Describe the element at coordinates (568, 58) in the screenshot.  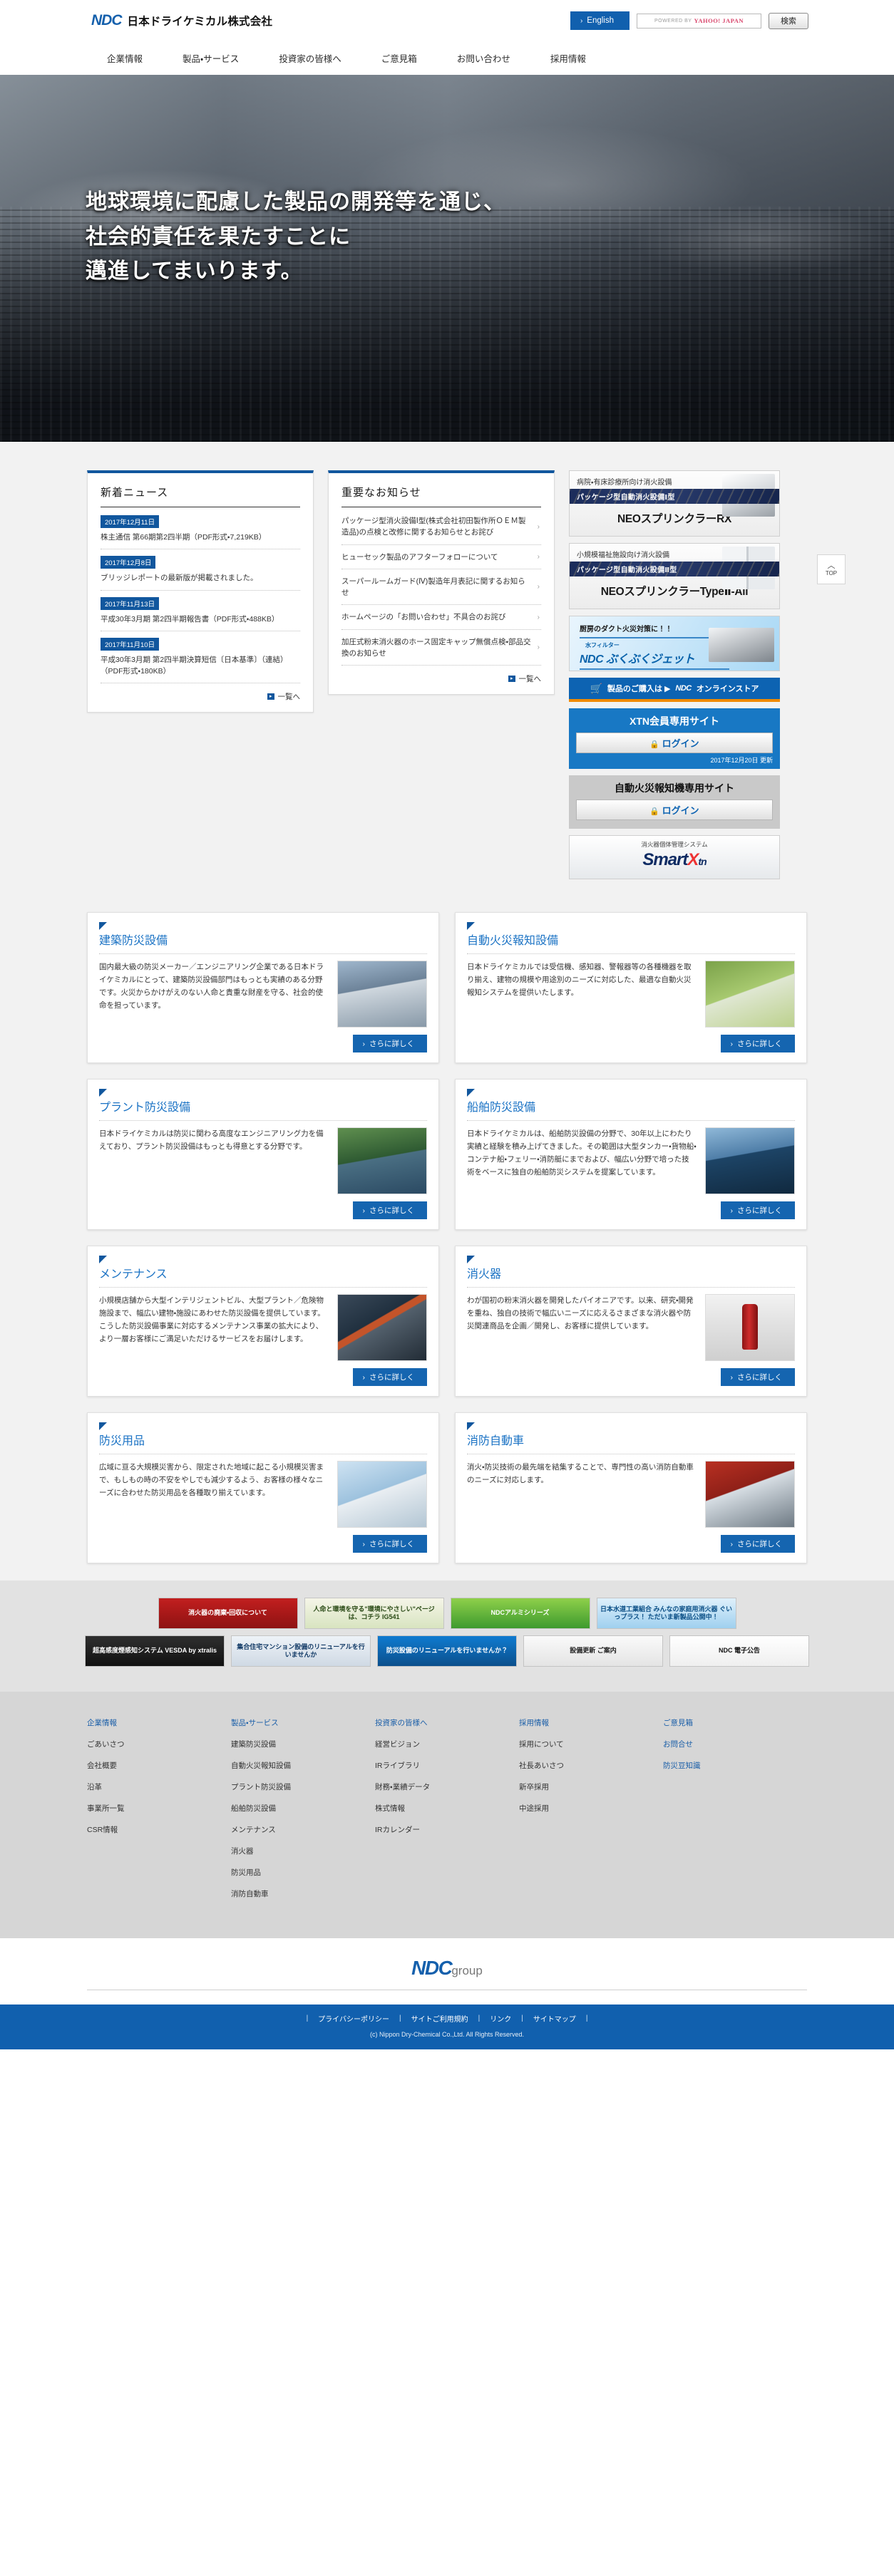
I see `nav-item-careers: 採用情報` at that location.